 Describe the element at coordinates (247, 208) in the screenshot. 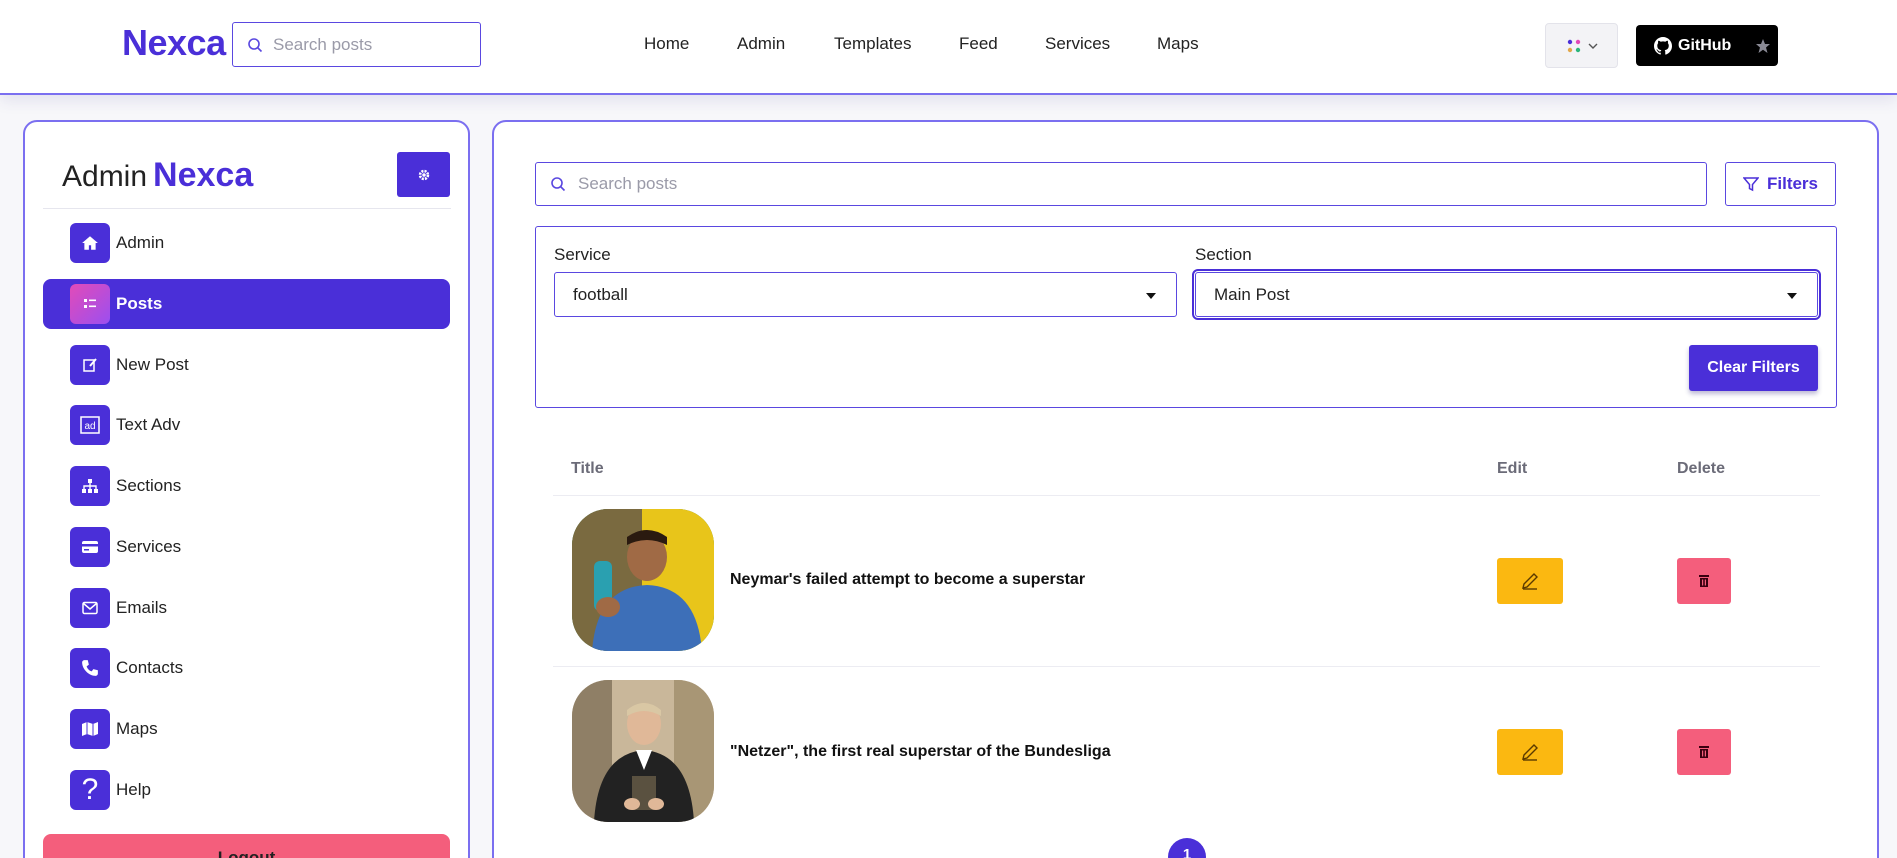

I see `sidebar-divider` at that location.